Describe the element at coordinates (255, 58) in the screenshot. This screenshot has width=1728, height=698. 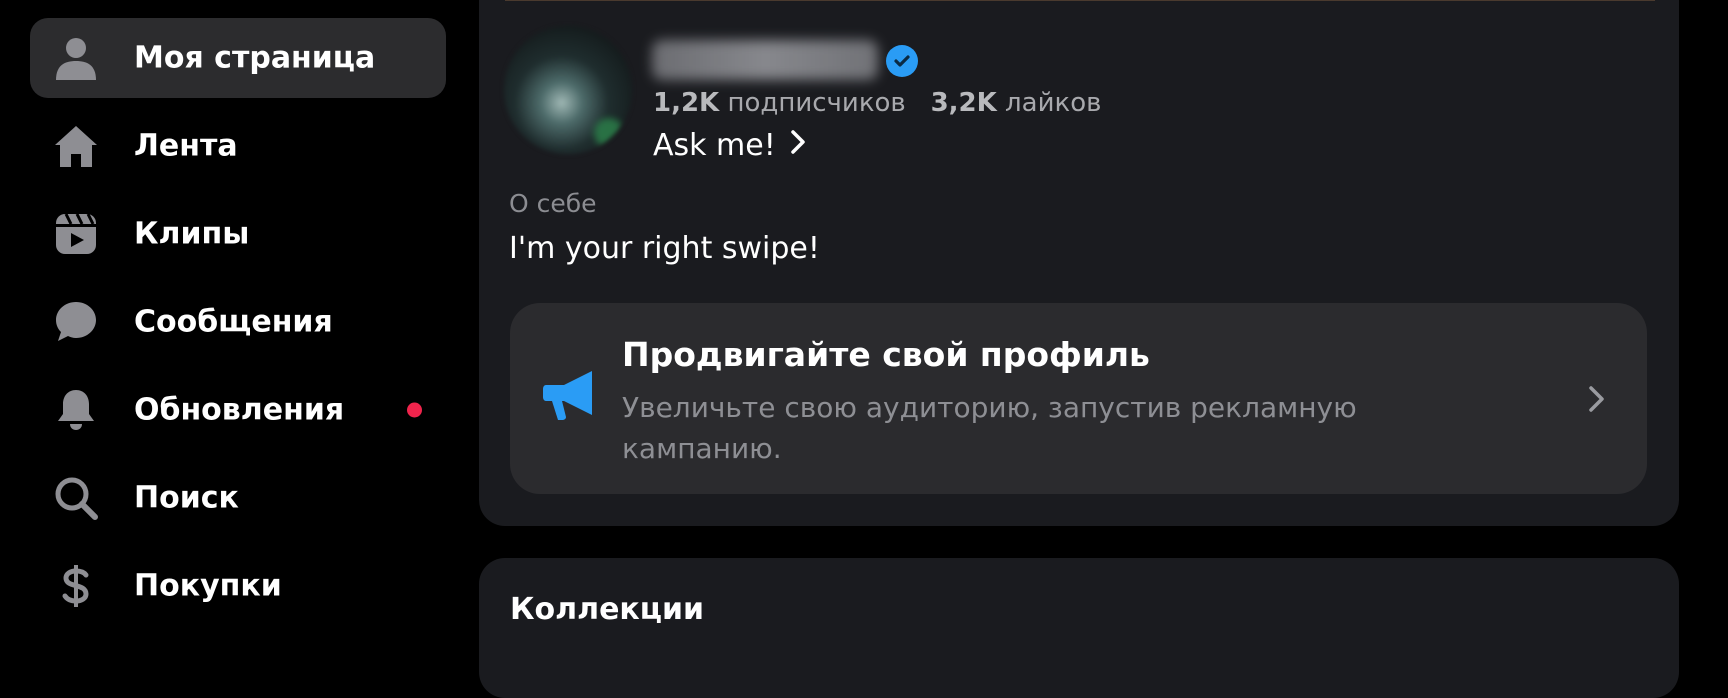
I see `sidebar-item-label: Моя страница` at that location.